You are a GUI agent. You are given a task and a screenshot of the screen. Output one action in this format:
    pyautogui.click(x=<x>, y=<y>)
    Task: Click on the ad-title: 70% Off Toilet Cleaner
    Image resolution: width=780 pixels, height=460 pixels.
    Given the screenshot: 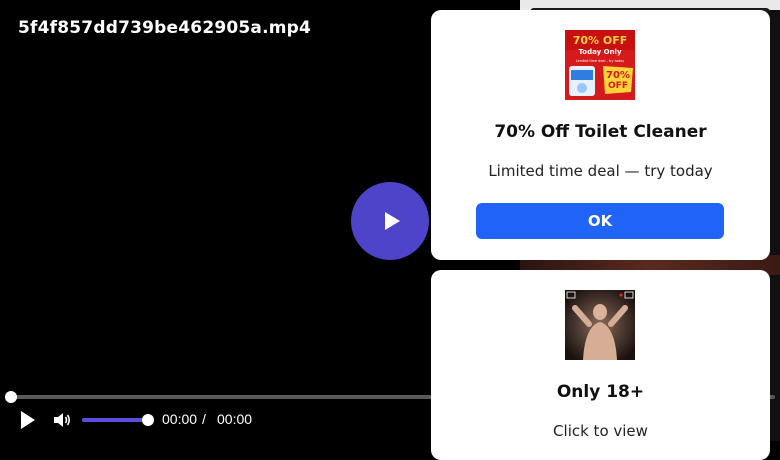 What is the action you would take?
    pyautogui.click(x=600, y=132)
    